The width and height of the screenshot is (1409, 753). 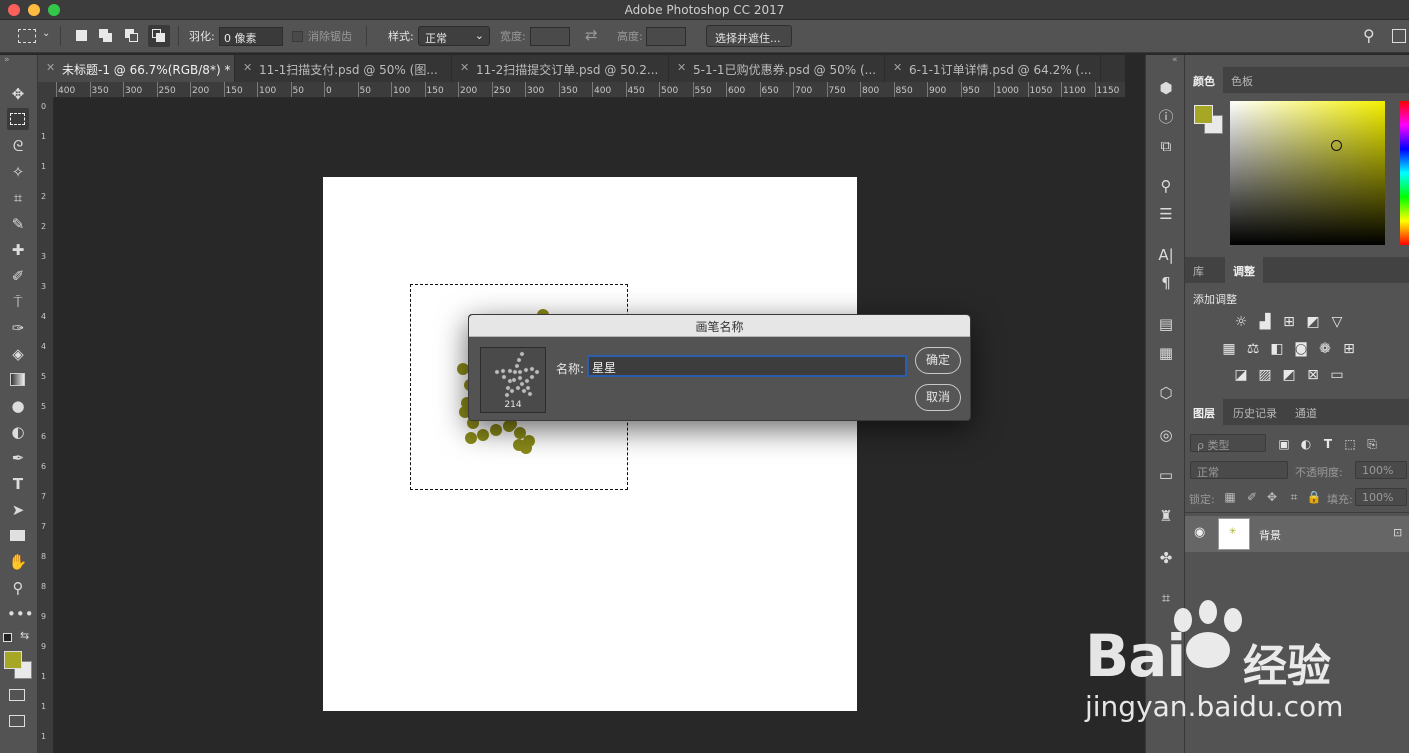 I want to click on lock-pixels-icon: ▦, so click(x=1230, y=497).